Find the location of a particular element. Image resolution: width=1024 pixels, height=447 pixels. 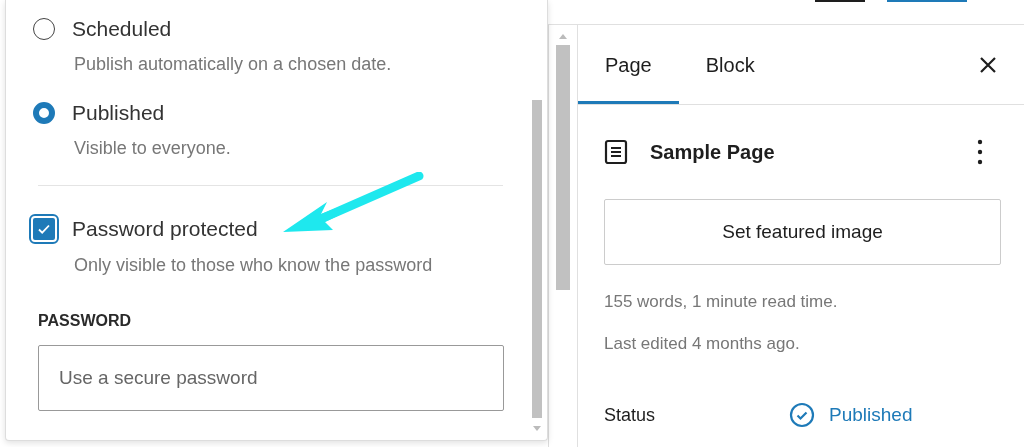

option-label: Scheduled is located at coordinates (122, 29).